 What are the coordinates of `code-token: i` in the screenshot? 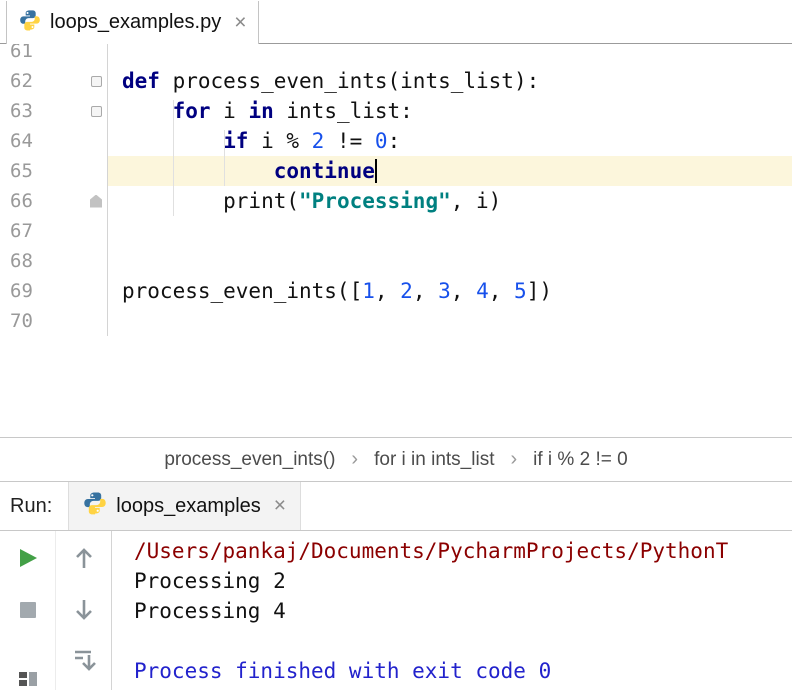 It's located at (229, 111).